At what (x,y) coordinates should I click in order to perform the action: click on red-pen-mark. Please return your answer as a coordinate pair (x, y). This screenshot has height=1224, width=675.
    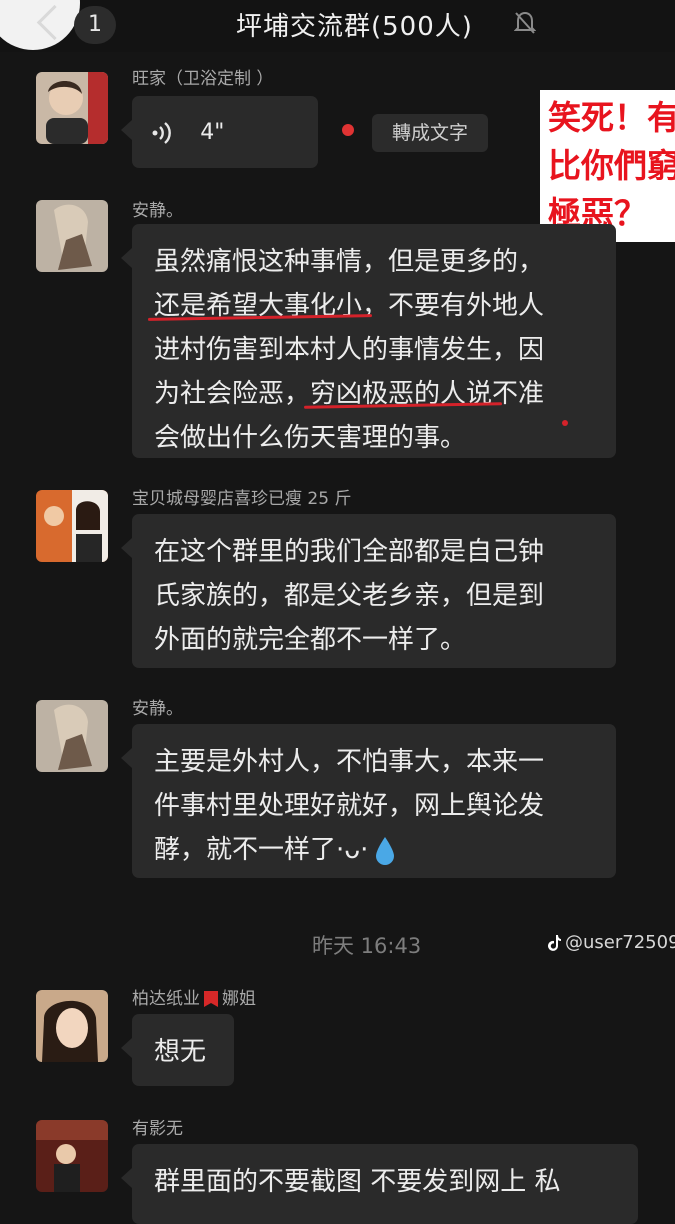
    Looking at the image, I should click on (565, 423).